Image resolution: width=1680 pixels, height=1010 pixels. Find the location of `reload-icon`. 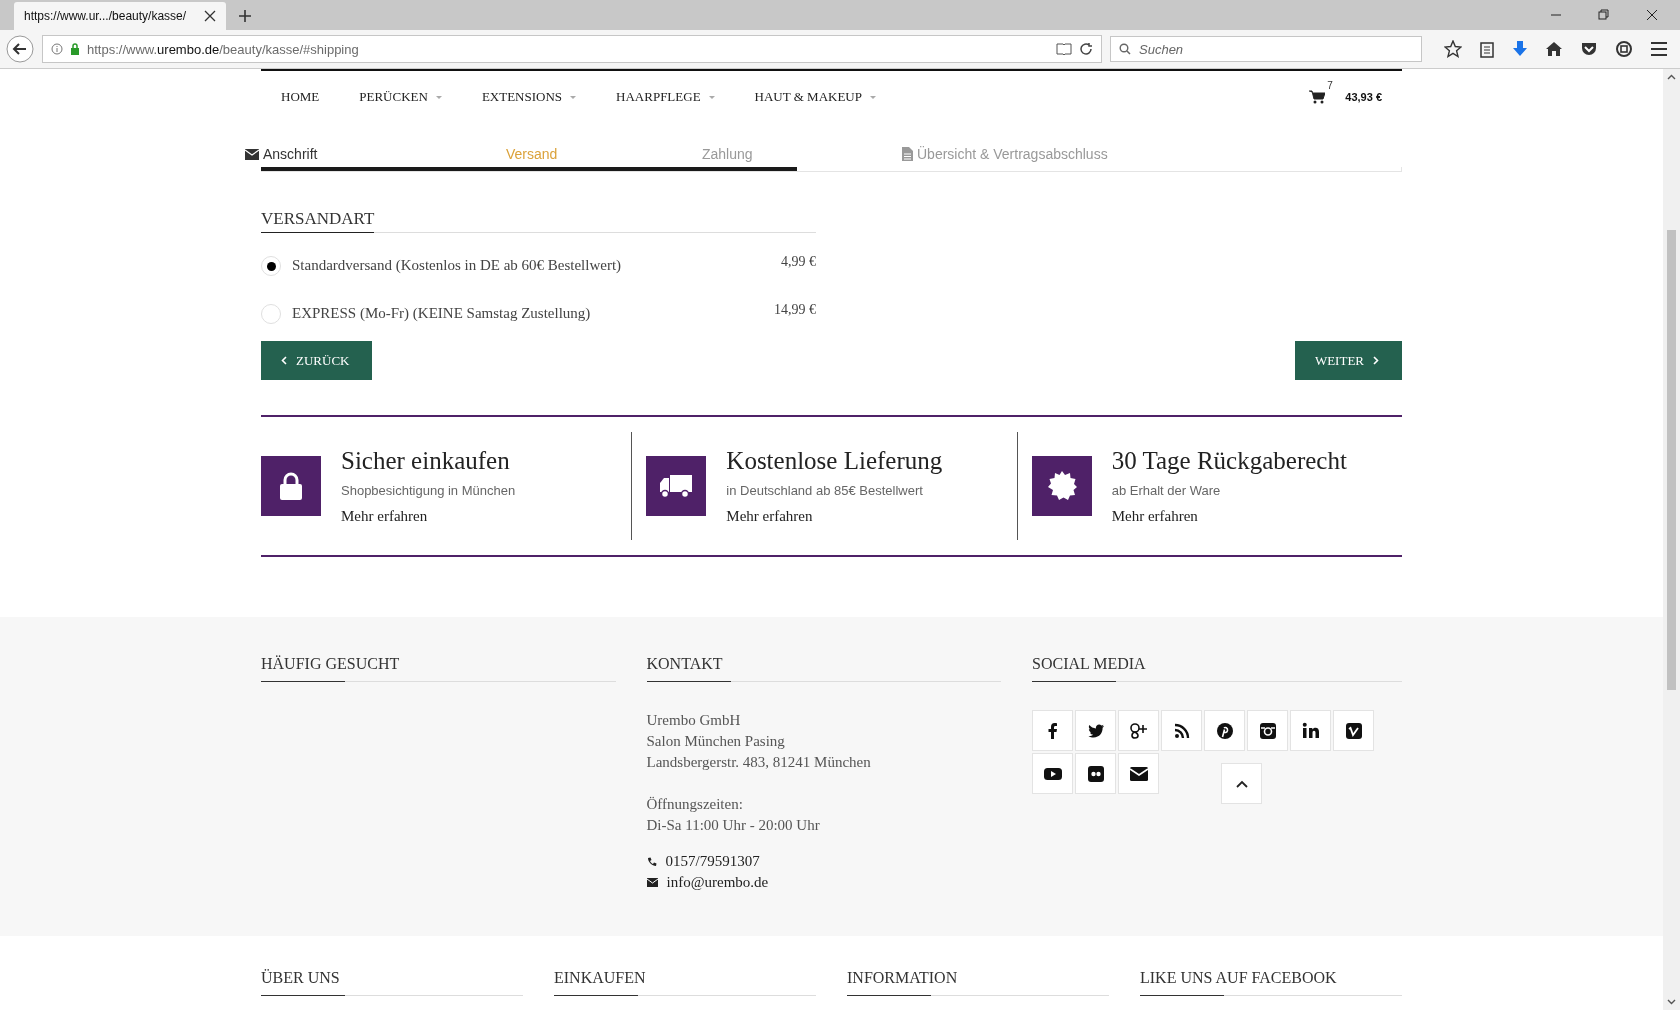

reload-icon is located at coordinates (1086, 49).